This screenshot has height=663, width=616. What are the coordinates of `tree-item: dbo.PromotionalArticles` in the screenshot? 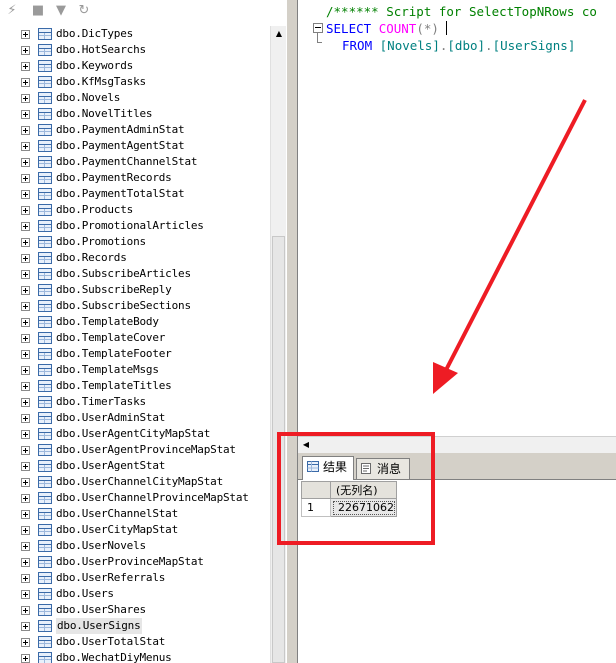 It's located at (135, 226).